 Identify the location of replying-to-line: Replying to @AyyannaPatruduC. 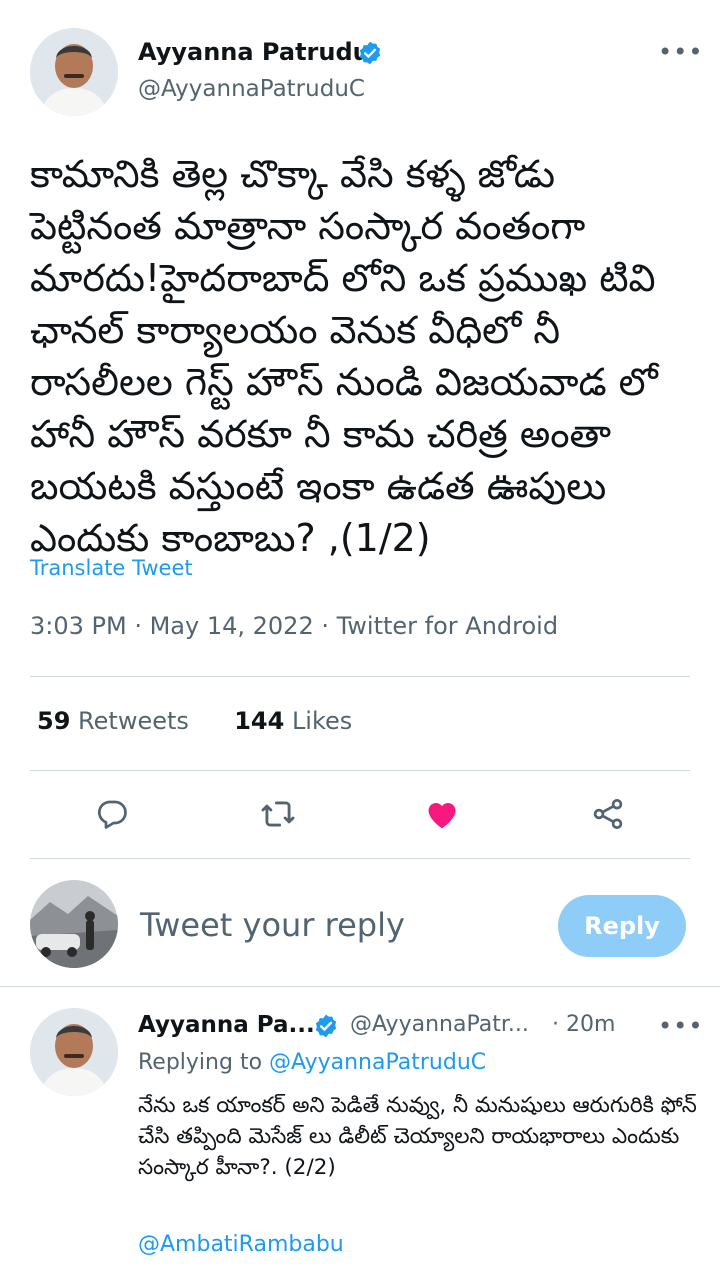
(312, 1062).